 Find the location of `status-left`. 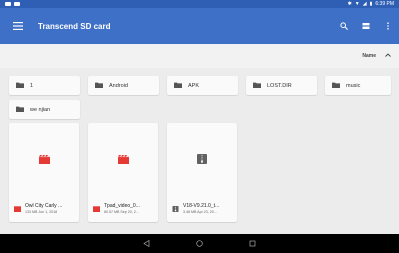

status-left is located at coordinates (12, 4).